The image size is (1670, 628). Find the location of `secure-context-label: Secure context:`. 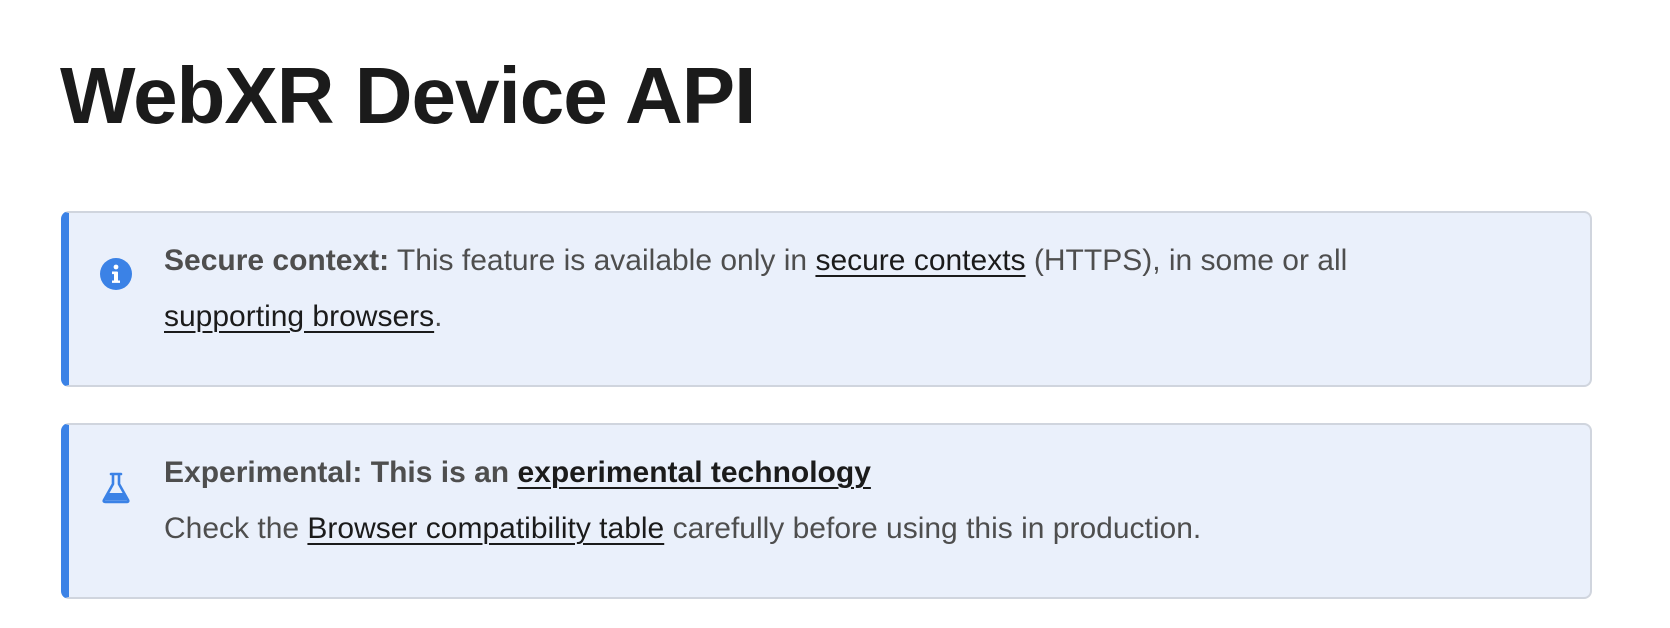

secure-context-label: Secure context: is located at coordinates (277, 260).